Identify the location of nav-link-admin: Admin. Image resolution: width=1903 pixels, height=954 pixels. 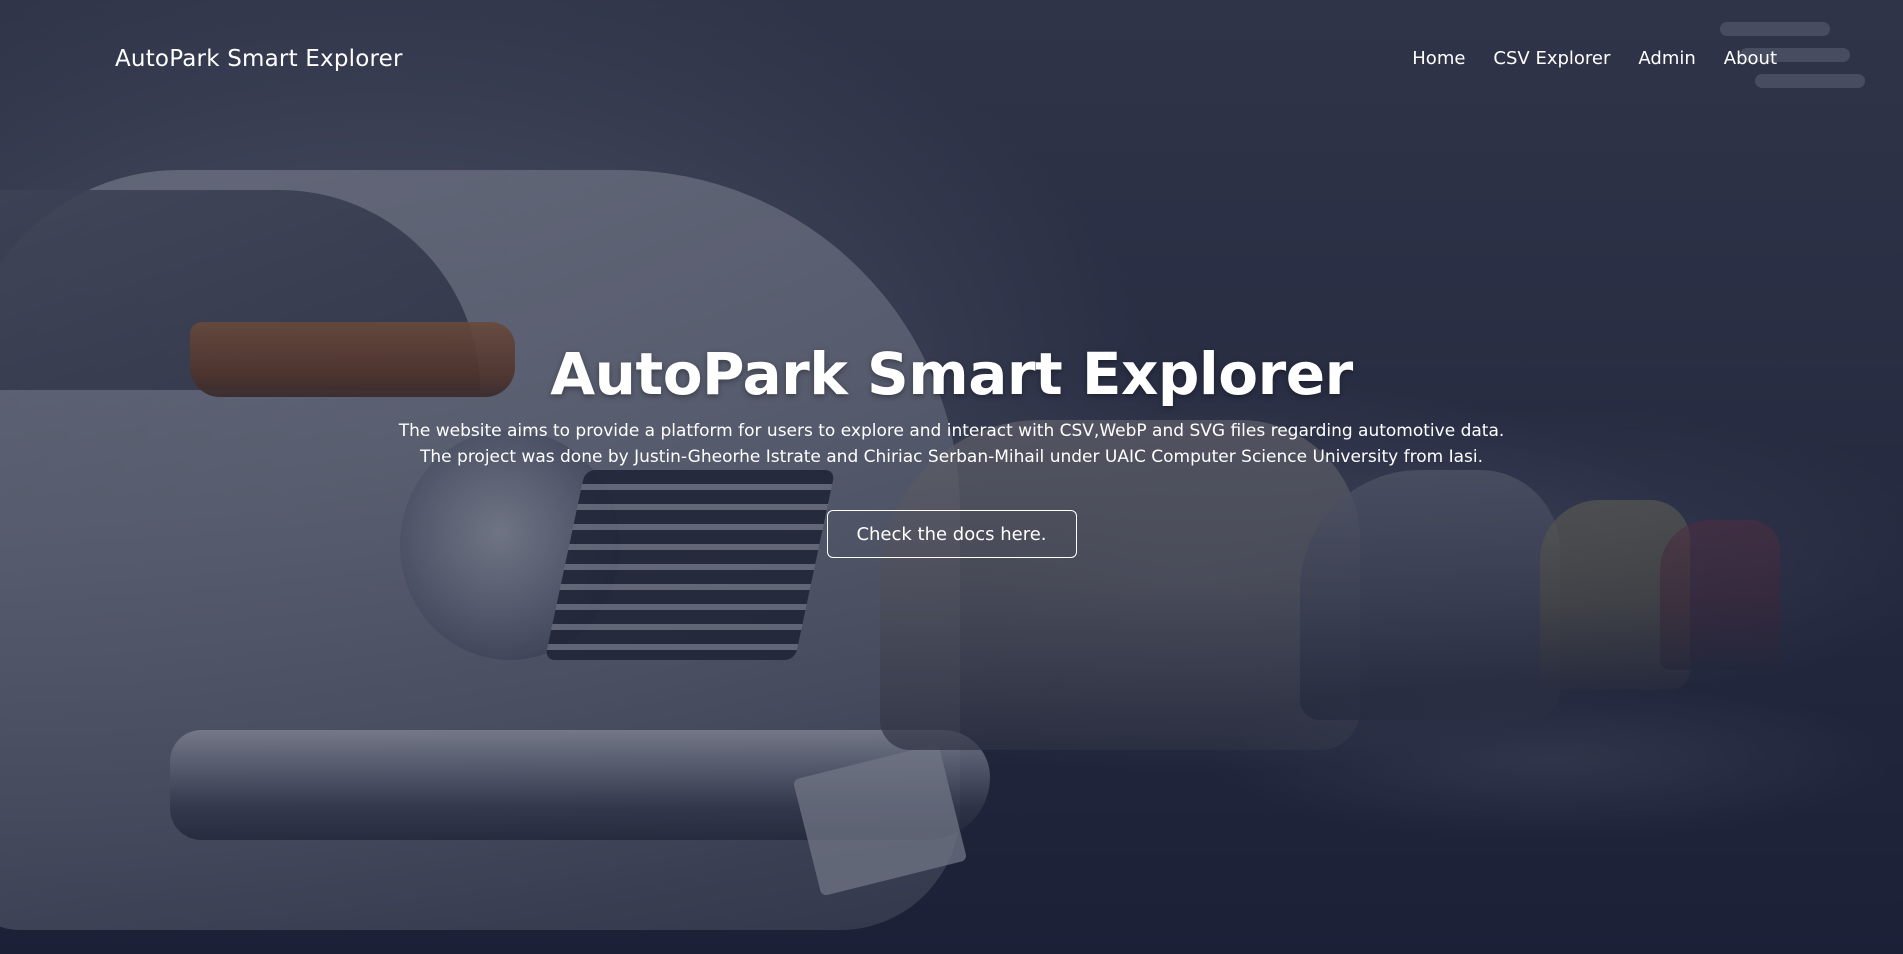
(1666, 58).